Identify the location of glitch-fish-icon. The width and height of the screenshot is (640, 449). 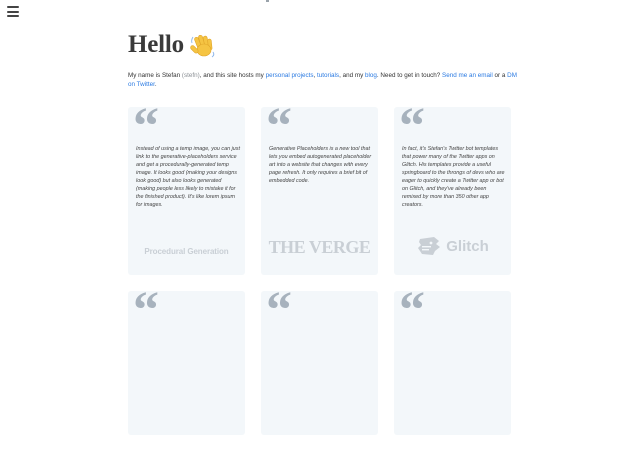
(429, 246).